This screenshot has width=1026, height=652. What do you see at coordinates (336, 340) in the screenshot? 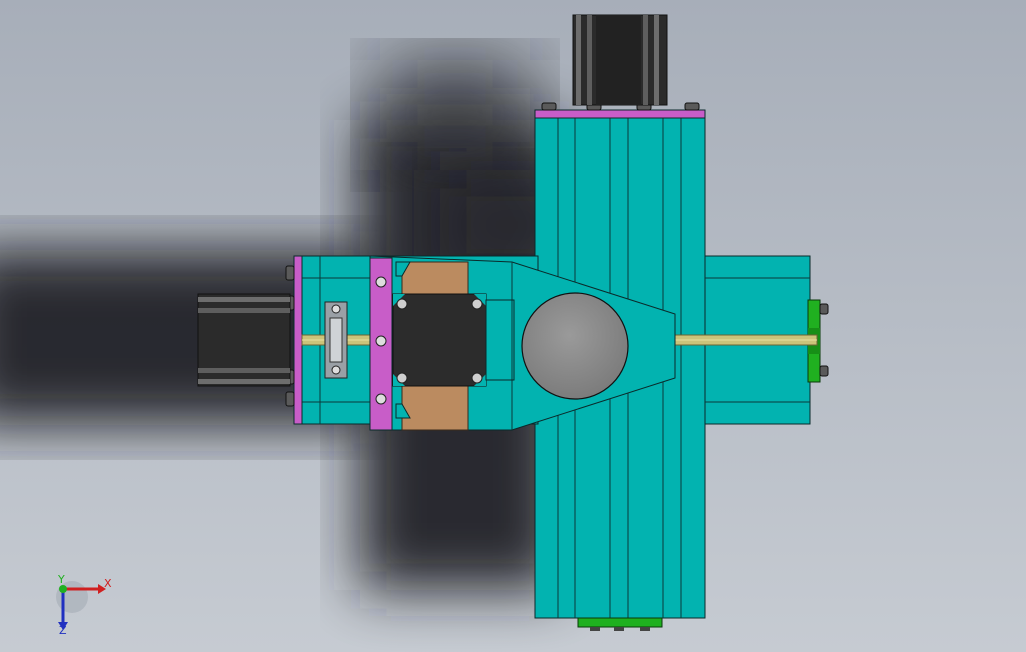
I see `shaft-coupler` at bounding box center [336, 340].